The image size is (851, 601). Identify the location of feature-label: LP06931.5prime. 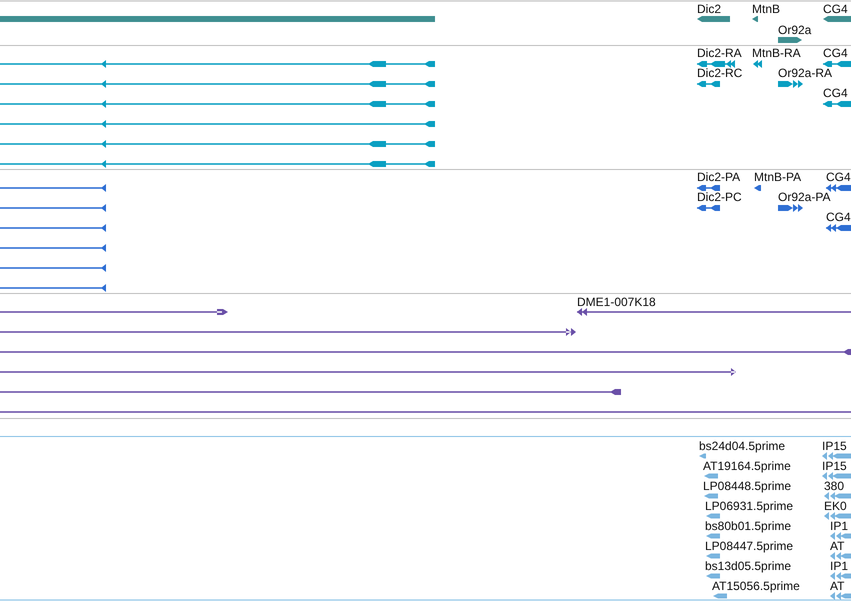
(749, 506).